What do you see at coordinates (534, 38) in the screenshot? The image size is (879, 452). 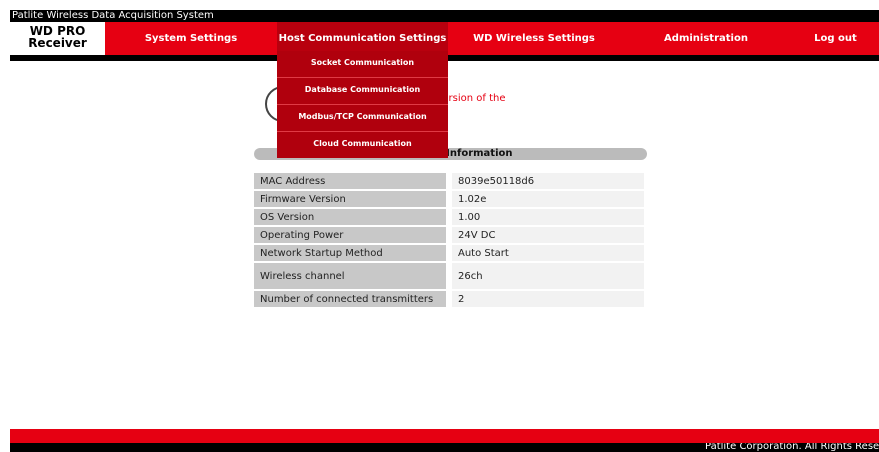 I see `nav-wd-wireless-settings: WD Wireless Settings` at bounding box center [534, 38].